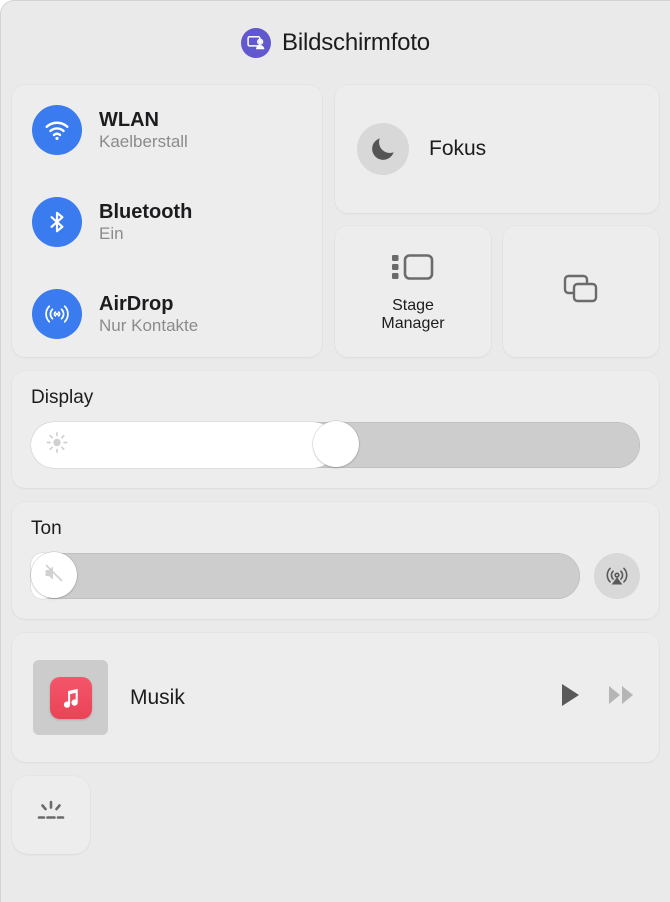 The image size is (670, 902). I want to click on display-slider-row, so click(335, 444).